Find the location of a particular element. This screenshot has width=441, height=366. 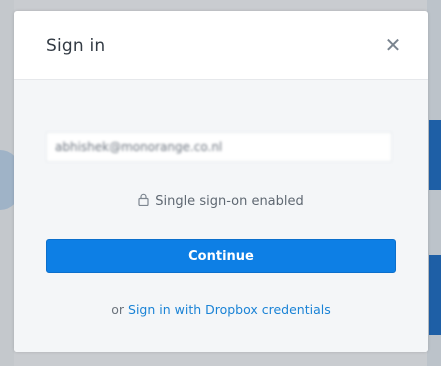

alternate-sign-in: or Sign in with Dropbox credentials is located at coordinates (221, 309).